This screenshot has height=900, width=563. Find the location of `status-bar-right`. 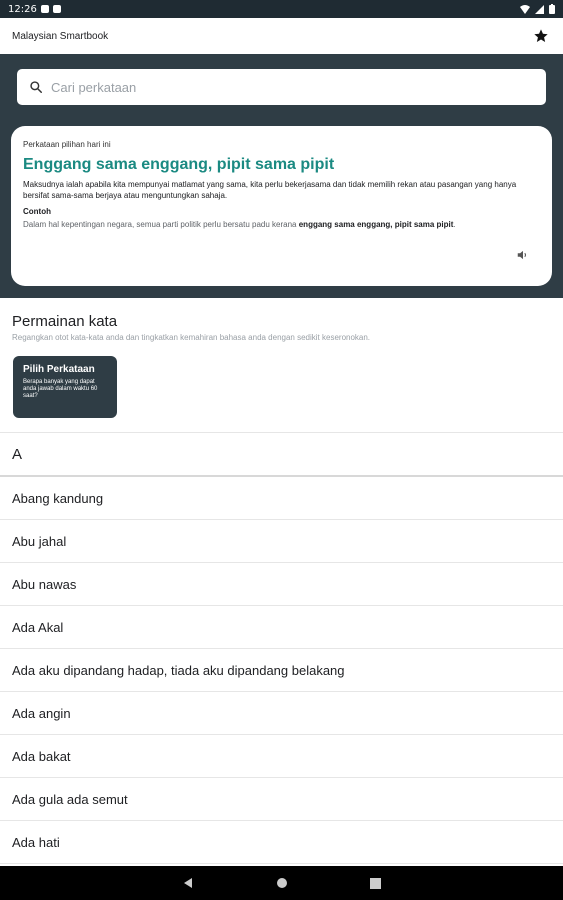

status-bar-right is located at coordinates (537, 9).